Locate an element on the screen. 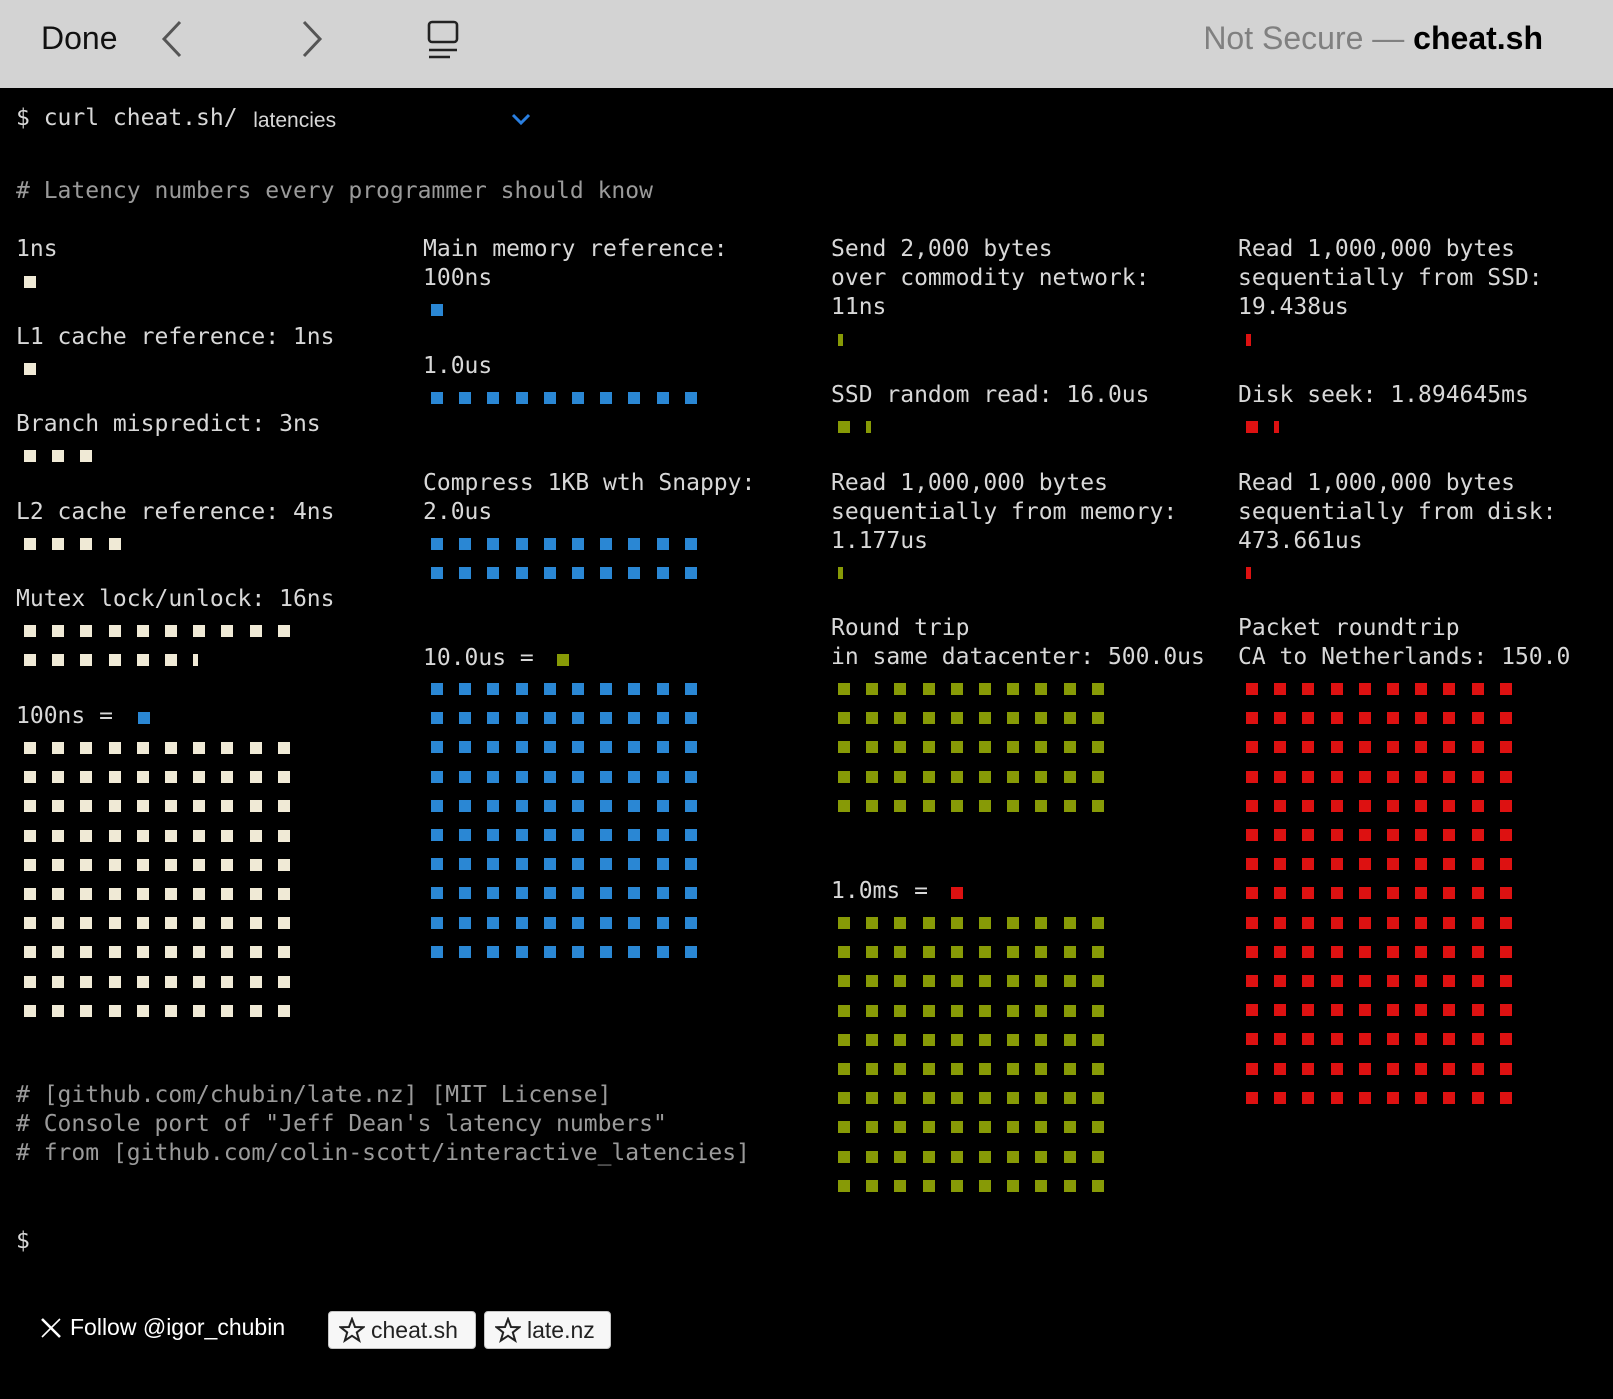 This screenshot has height=1399, width=1613. label-100ns: 100ns = is located at coordinates (64, 716).